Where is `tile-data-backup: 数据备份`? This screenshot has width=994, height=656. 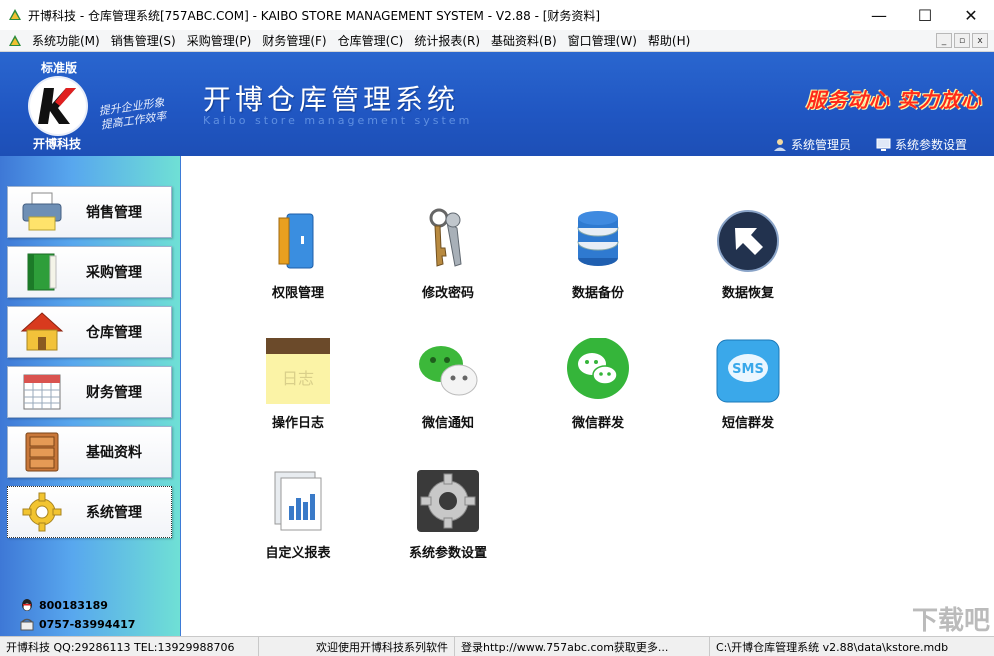 tile-data-backup: 数据备份 is located at coordinates (598, 258).